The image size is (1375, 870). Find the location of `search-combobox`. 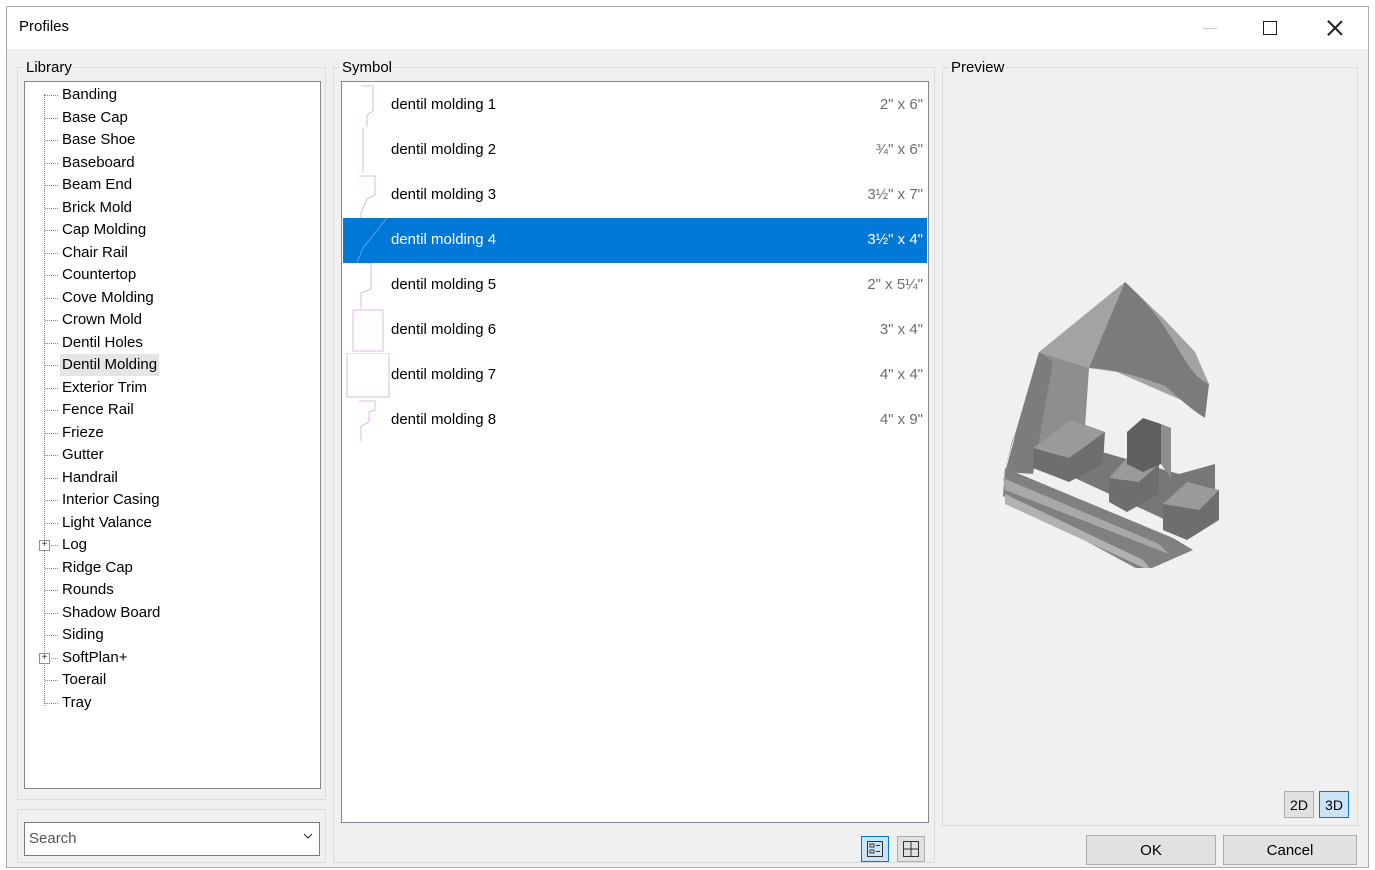

search-combobox is located at coordinates (172, 839).